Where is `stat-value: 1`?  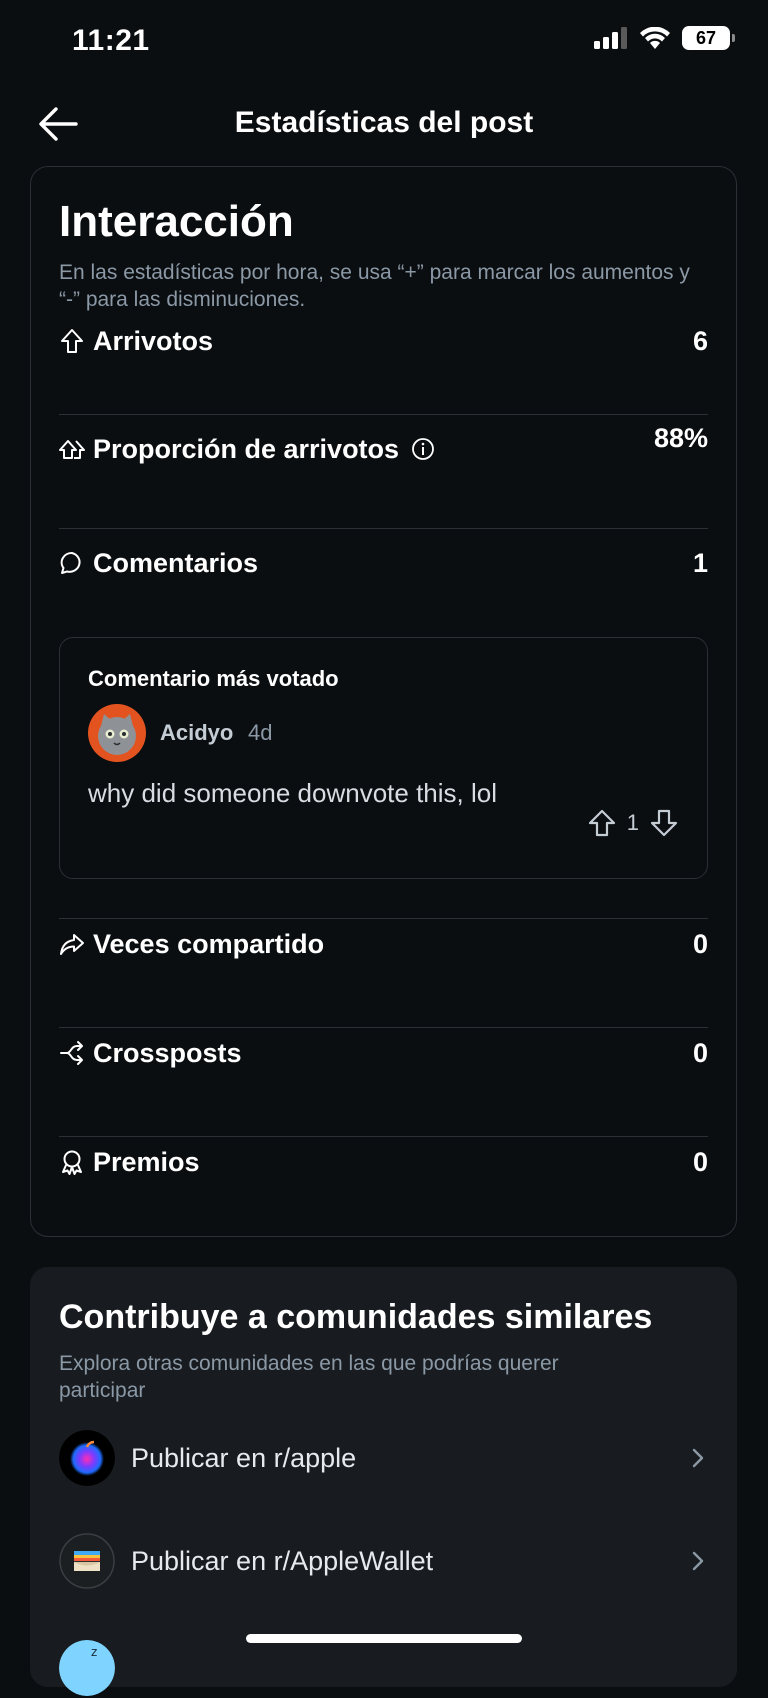
stat-value: 1 is located at coordinates (700, 562).